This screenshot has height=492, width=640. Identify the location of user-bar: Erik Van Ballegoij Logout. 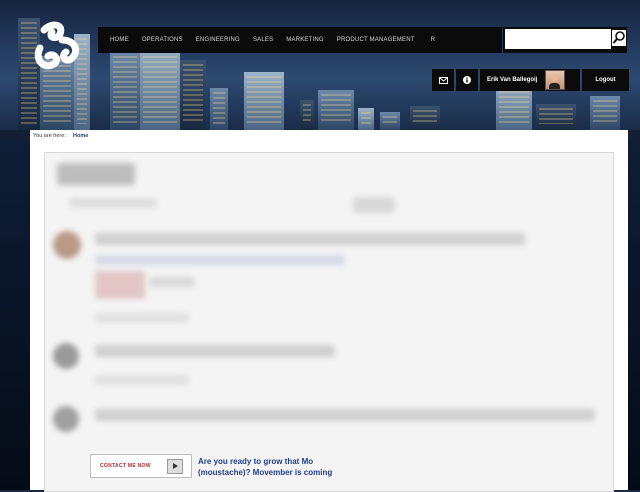
(530, 80).